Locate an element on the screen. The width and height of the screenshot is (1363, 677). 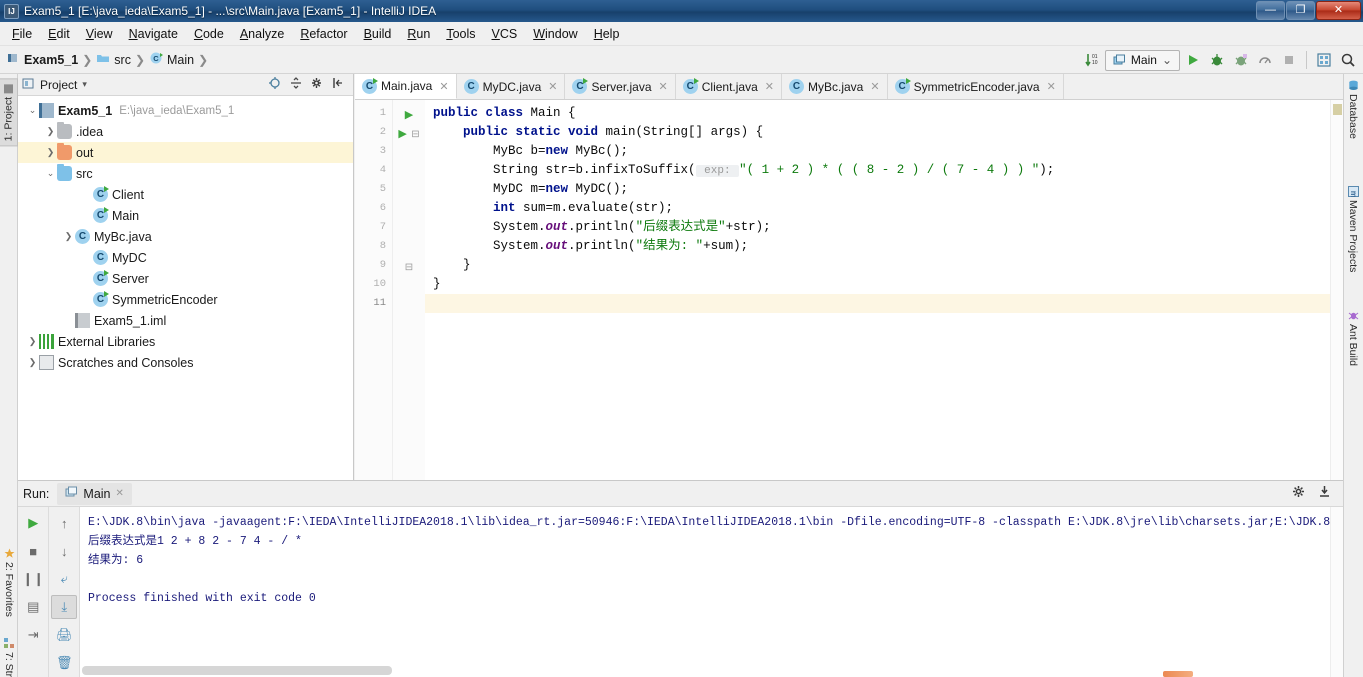
run-class-gutter-icon: ▶ is located at coordinates (409, 115).